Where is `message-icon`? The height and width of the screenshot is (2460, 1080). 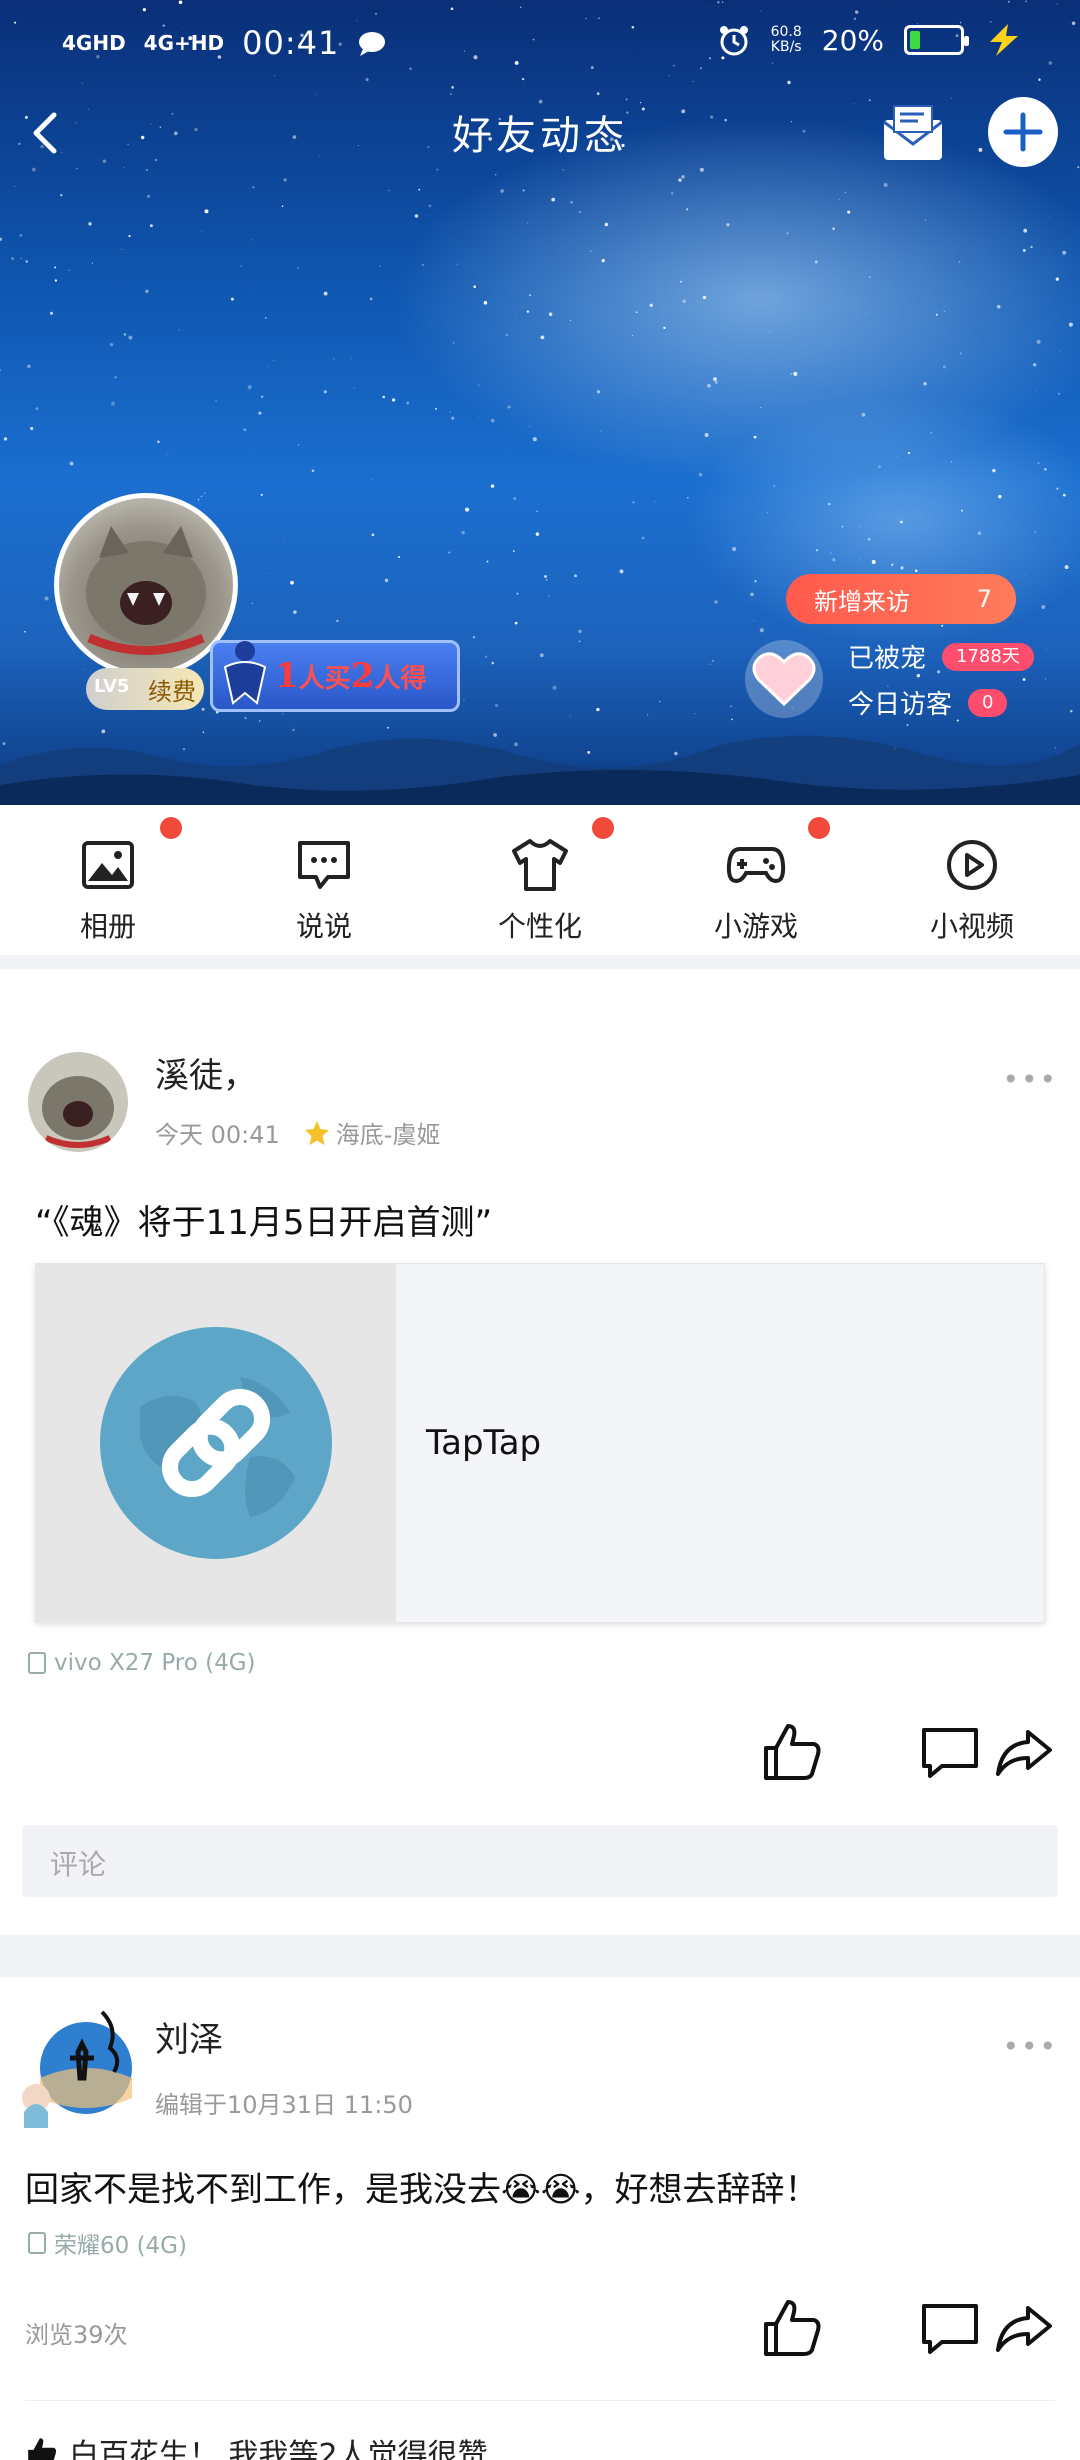 message-icon is located at coordinates (324, 865).